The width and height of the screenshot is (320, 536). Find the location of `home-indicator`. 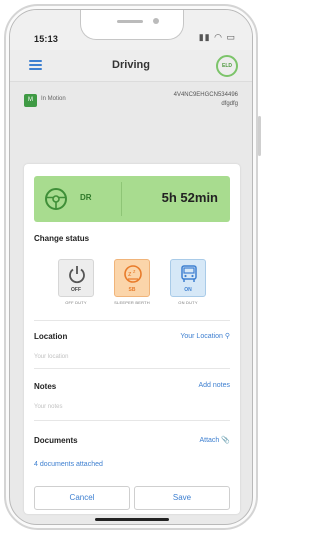

home-indicator is located at coordinates (132, 519).